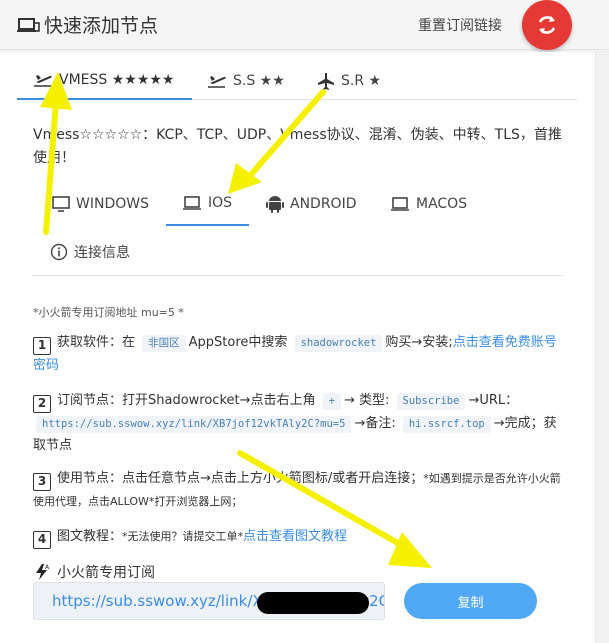 The width and height of the screenshot is (609, 643). What do you see at coordinates (106, 573) in the screenshot?
I see `subscription-label-text: 小火箭专用订阅` at bounding box center [106, 573].